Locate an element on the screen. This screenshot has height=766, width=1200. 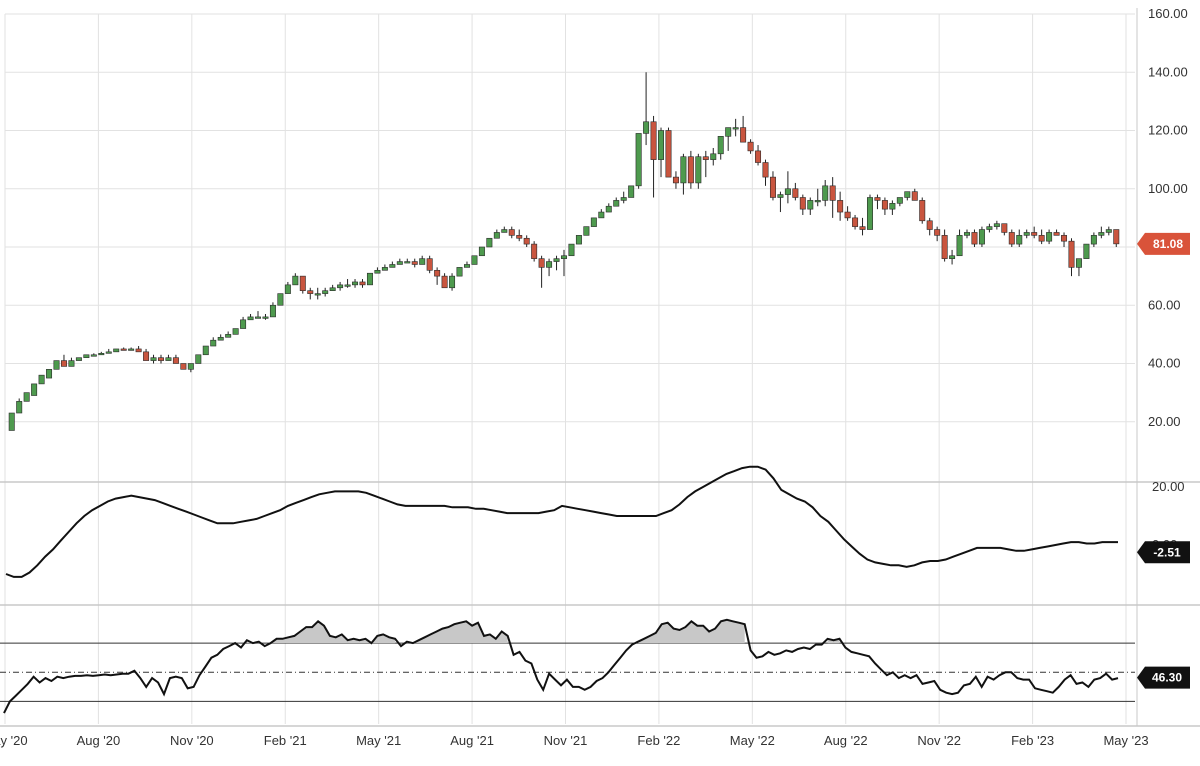
indicator-2-line is located at coordinates (561, 666).